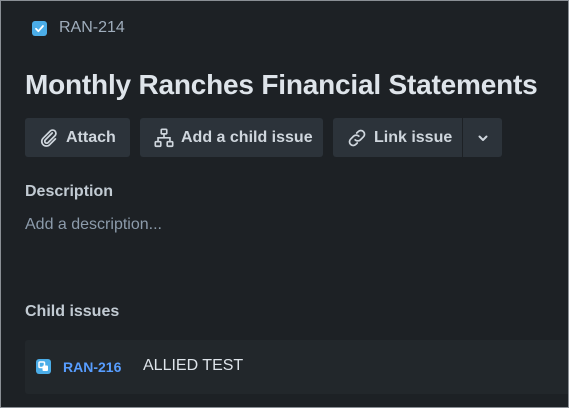 The width and height of the screenshot is (569, 408). What do you see at coordinates (49, 138) in the screenshot?
I see `paperclip-icon` at bounding box center [49, 138].